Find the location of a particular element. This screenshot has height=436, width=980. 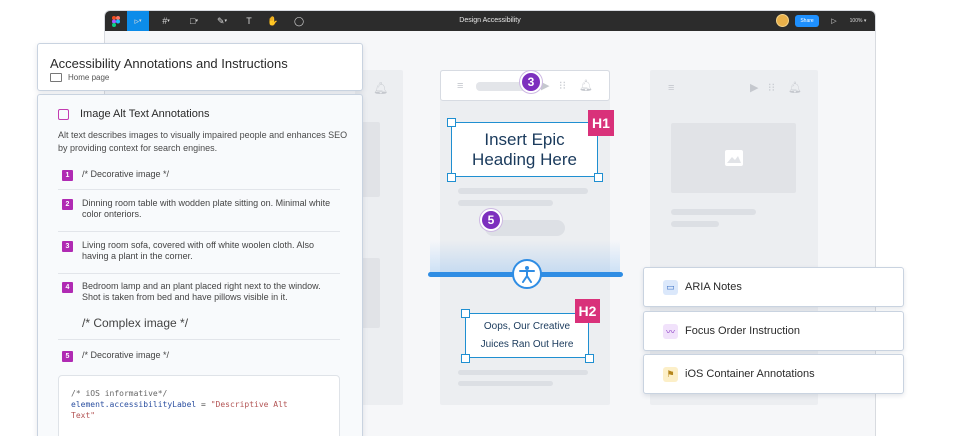

image-placeholder is located at coordinates (733, 158).